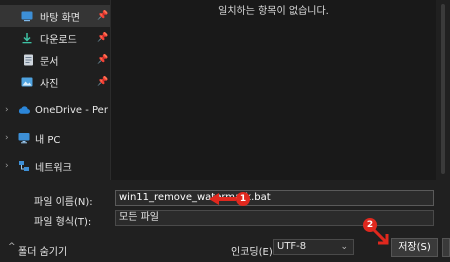  I want to click on cloud-icon, so click(24, 110).